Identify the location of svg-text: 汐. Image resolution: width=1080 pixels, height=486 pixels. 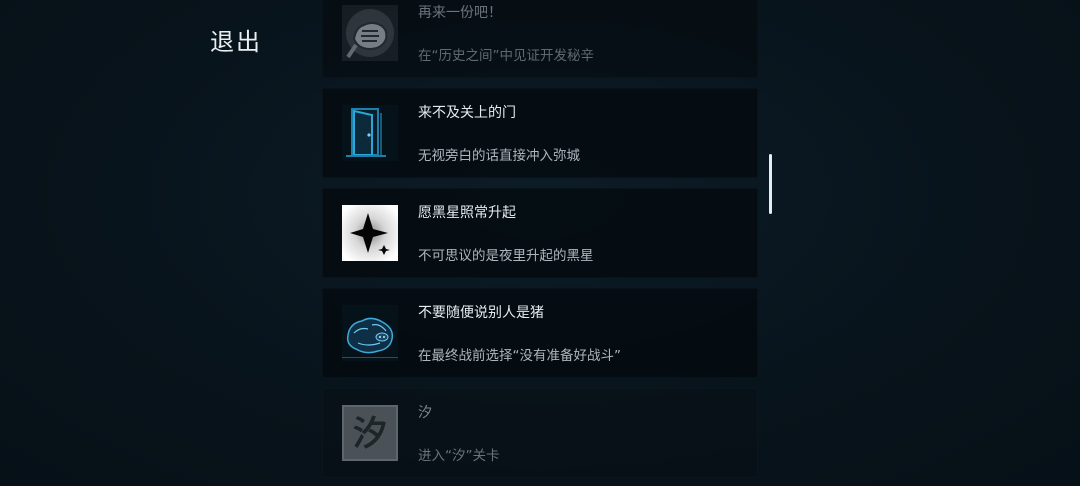
(370, 434).